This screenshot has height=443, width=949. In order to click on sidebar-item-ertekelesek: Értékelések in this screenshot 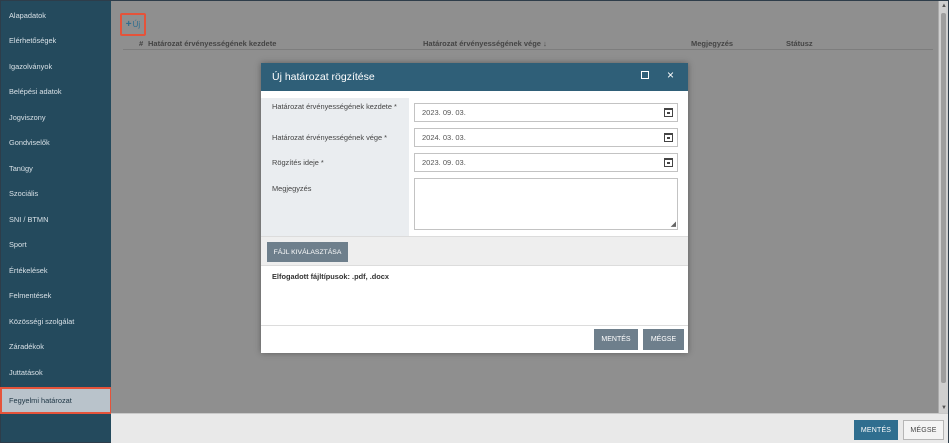, I will do `click(56, 270)`.